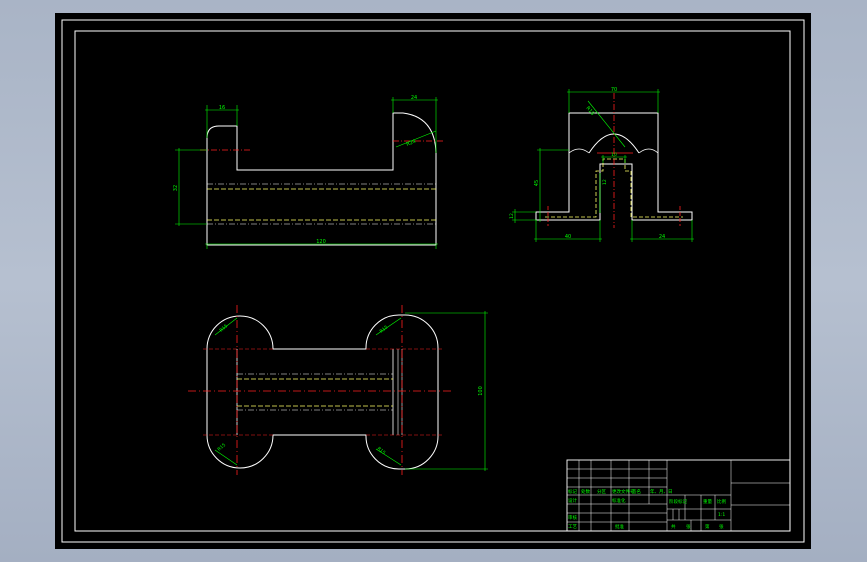  Describe the element at coordinates (589, 110) in the screenshot. I see `side-dim-radius: R18` at that location.